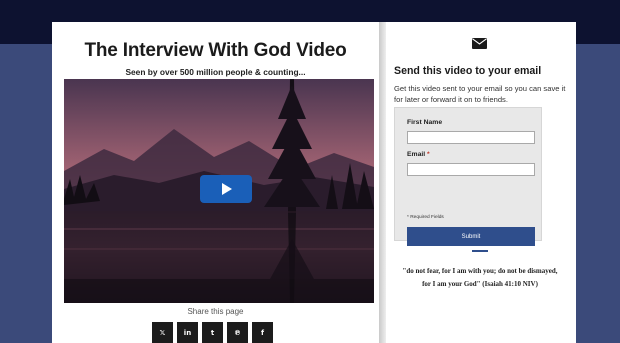  I want to click on first-name-label: First Name, so click(425, 122).